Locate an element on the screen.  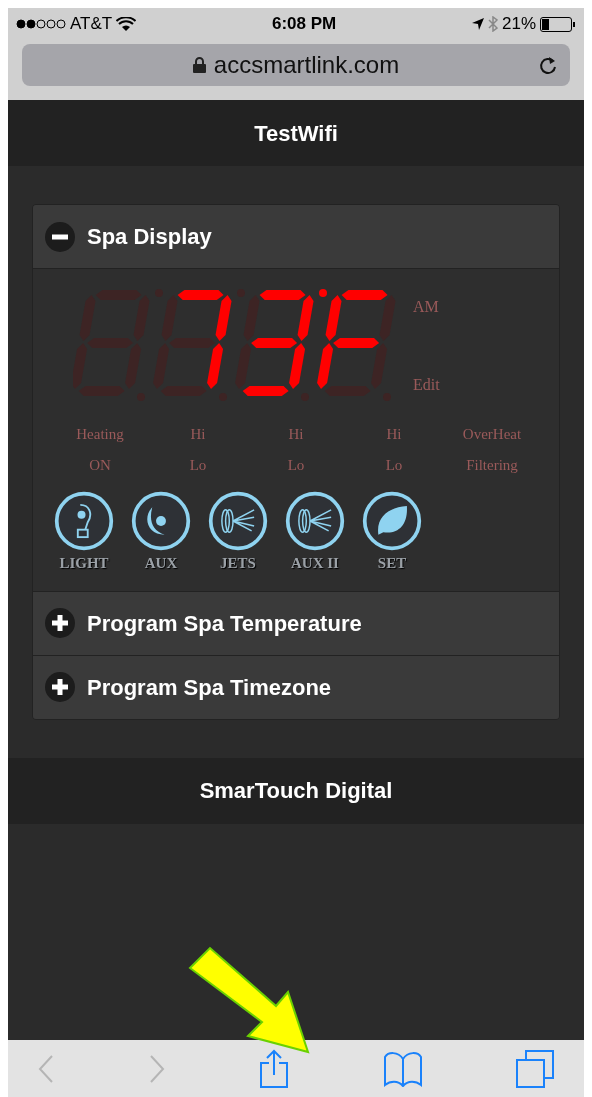
indicator-label: OverHeat is located at coordinates (492, 434).